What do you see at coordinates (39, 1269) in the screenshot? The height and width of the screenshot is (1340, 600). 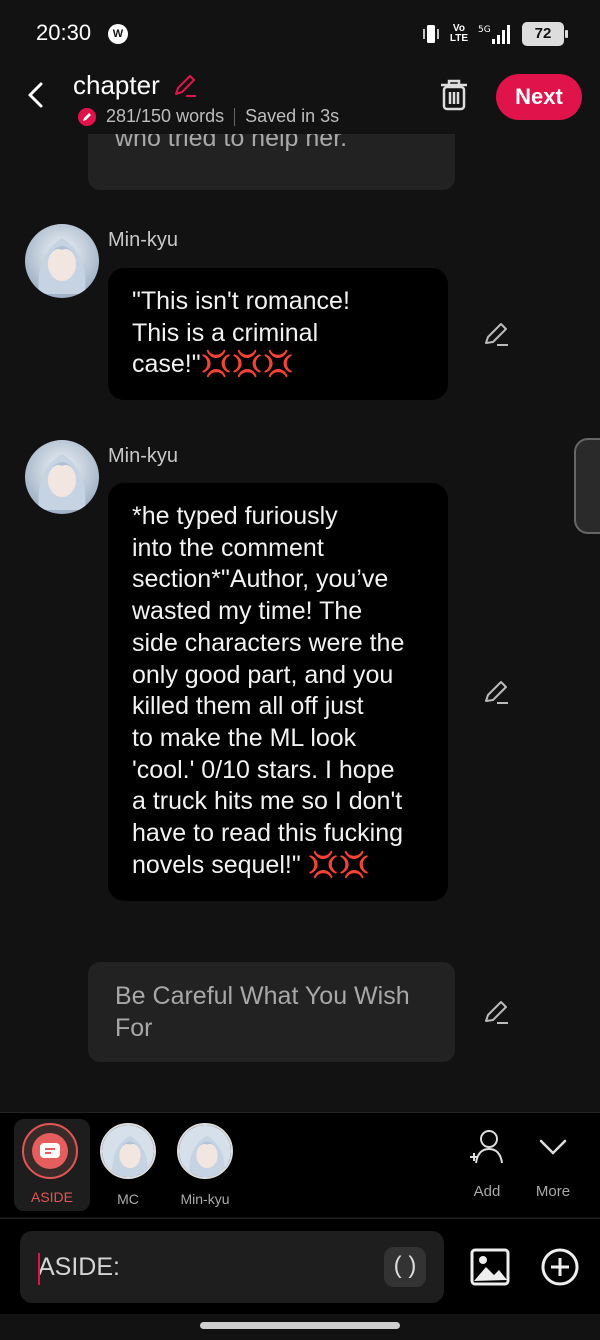 I see `text-caret` at bounding box center [39, 1269].